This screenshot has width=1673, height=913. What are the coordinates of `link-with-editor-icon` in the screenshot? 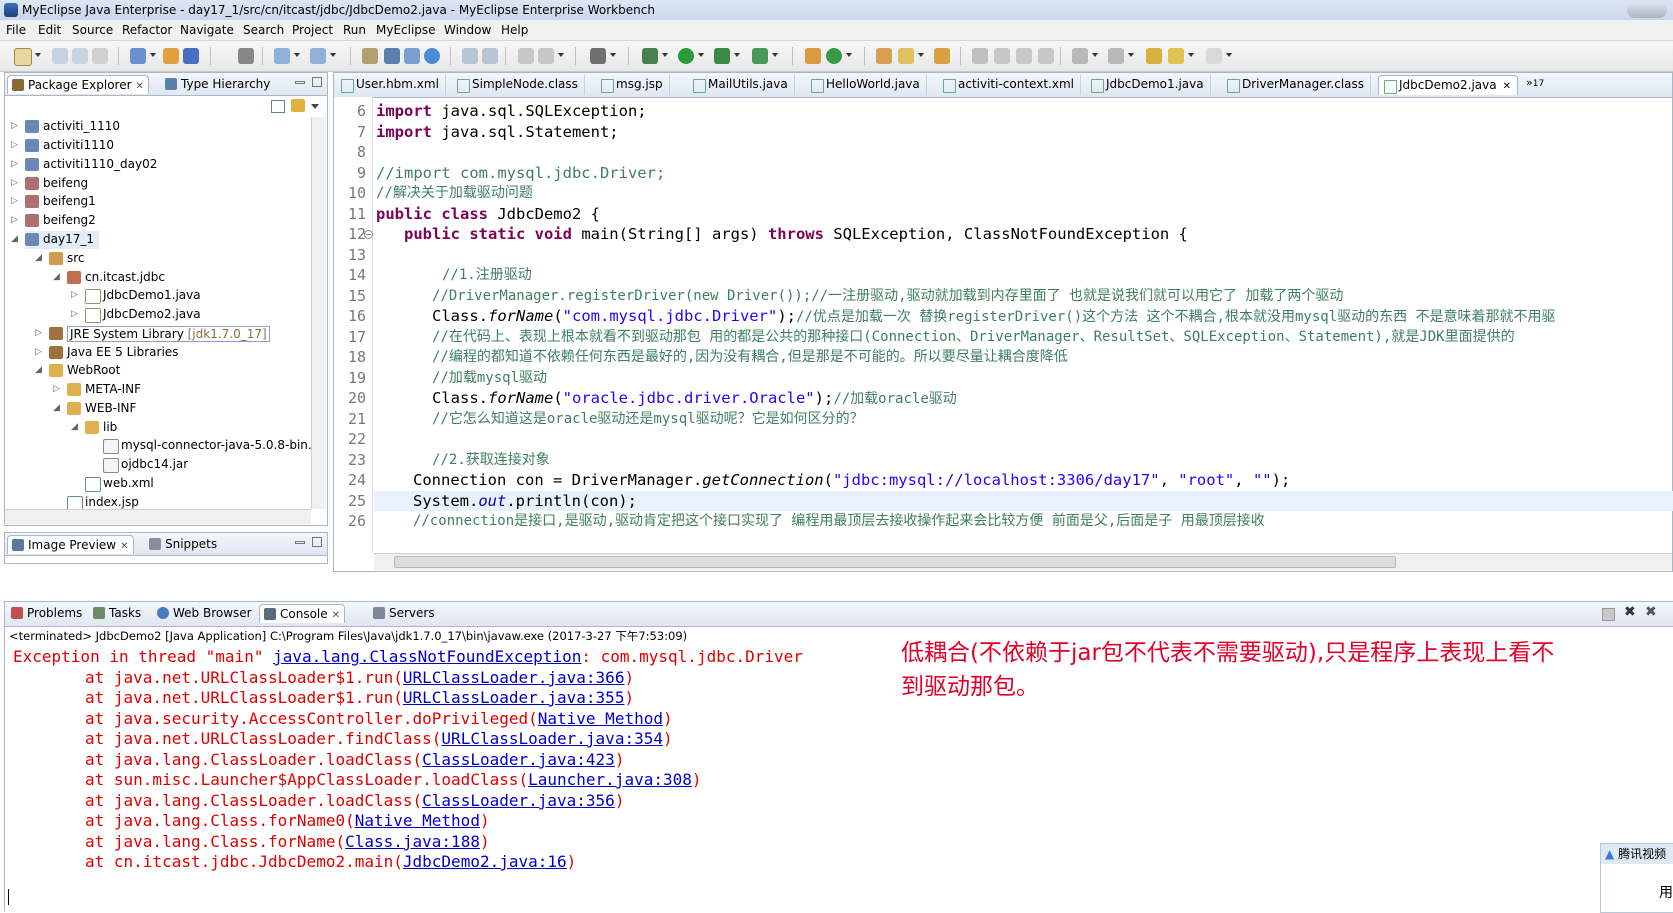 It's located at (298, 105).